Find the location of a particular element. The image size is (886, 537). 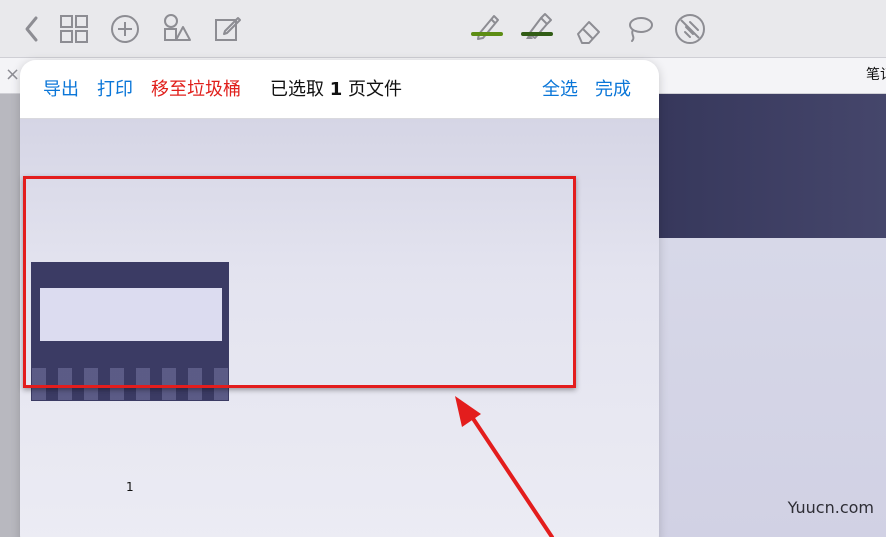

thumbnail-stripe-bar is located at coordinates (130, 384).